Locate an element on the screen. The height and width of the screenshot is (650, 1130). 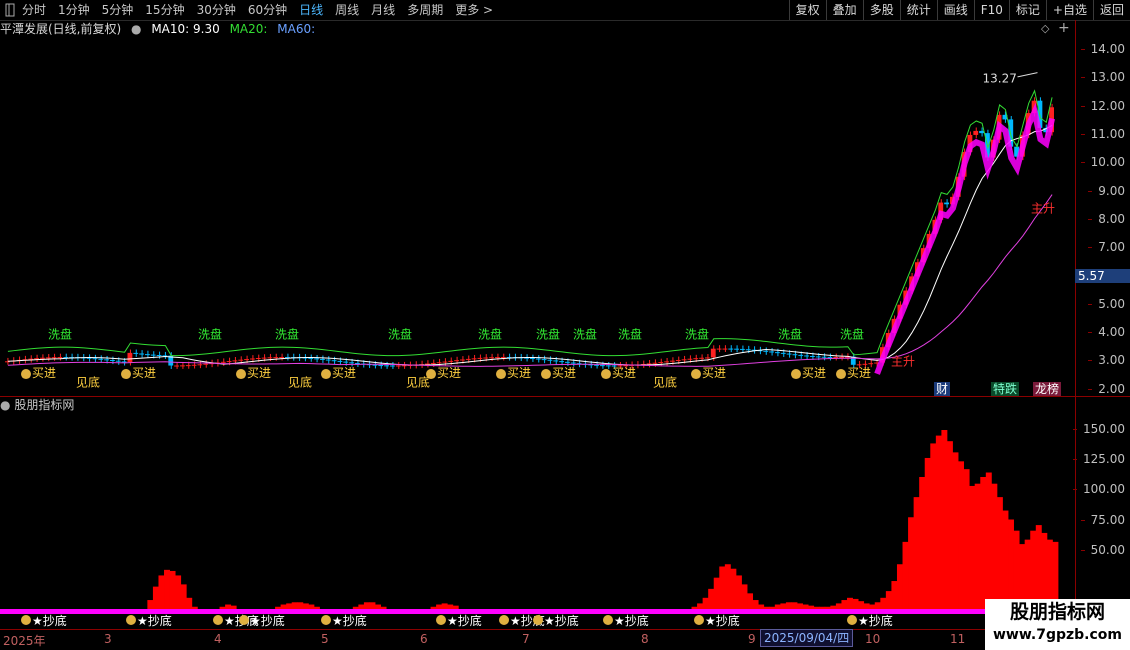
sidebar-toggle-icon is located at coordinates (10, 10).